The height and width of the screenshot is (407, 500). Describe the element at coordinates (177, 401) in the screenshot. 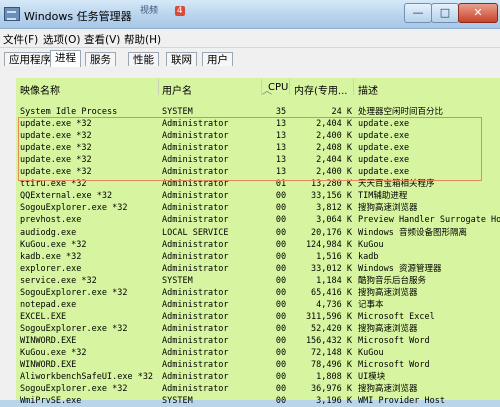

I see `process-user: SYSTEM` at that location.